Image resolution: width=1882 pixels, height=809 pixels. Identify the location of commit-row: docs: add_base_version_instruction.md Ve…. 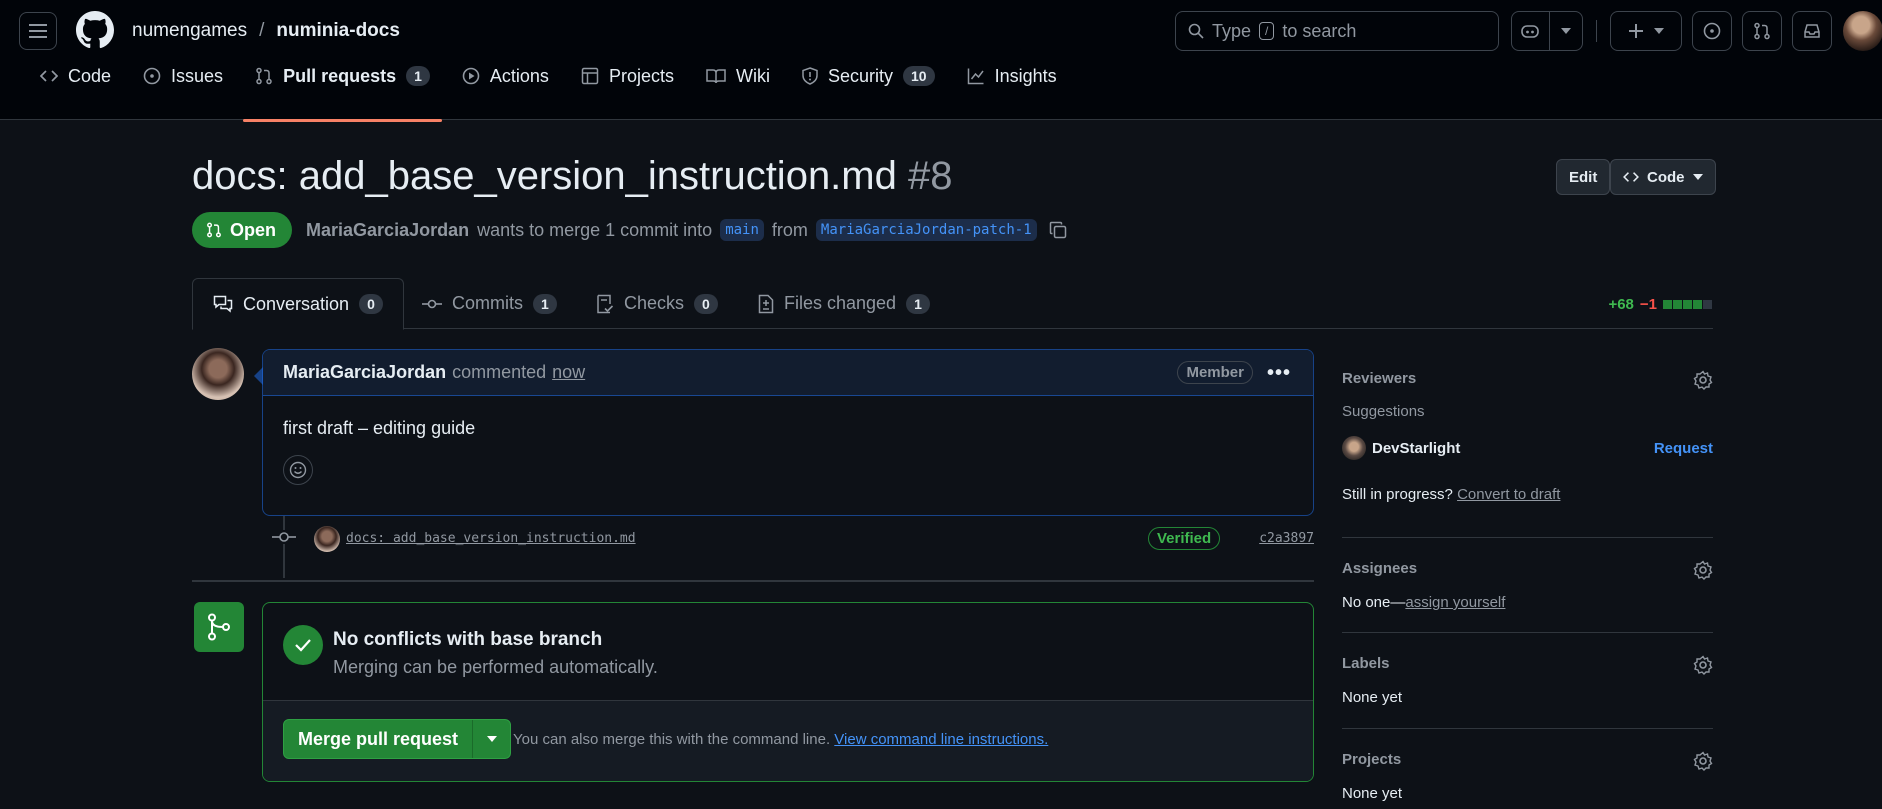
(793, 540).